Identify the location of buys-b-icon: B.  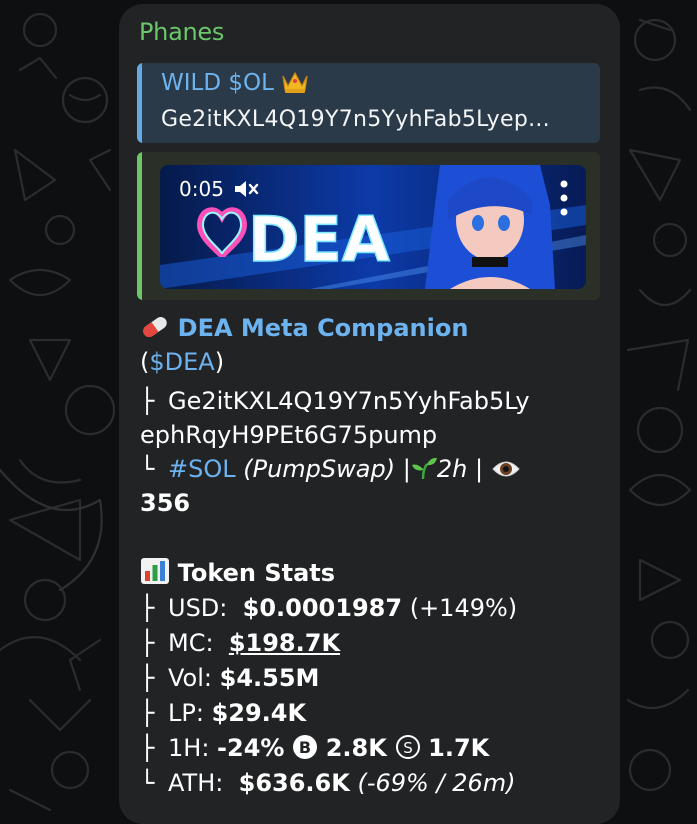
(305, 751).